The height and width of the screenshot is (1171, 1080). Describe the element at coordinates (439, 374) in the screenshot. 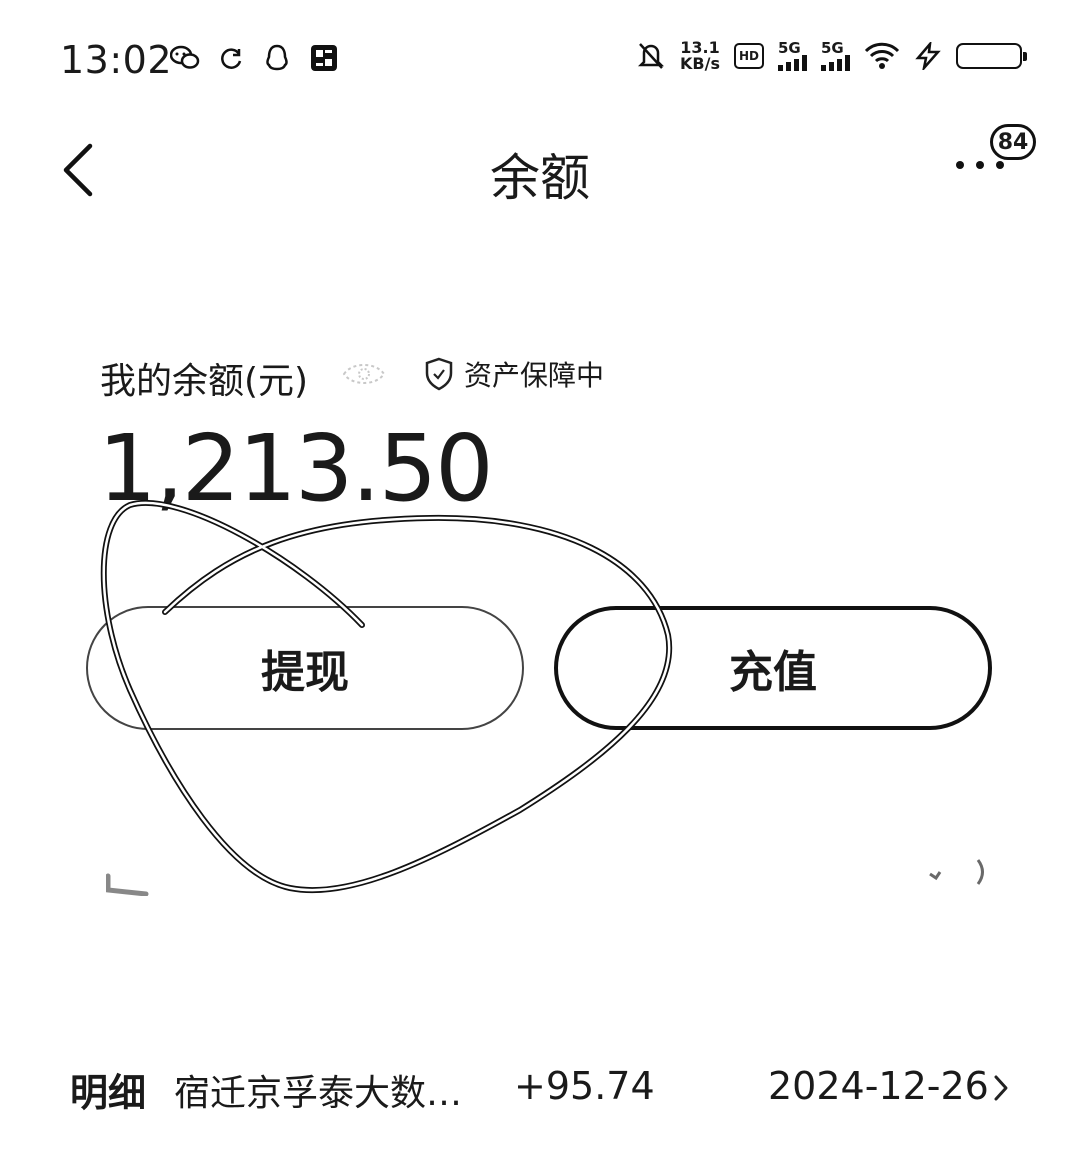

I see `shield-icon` at that location.